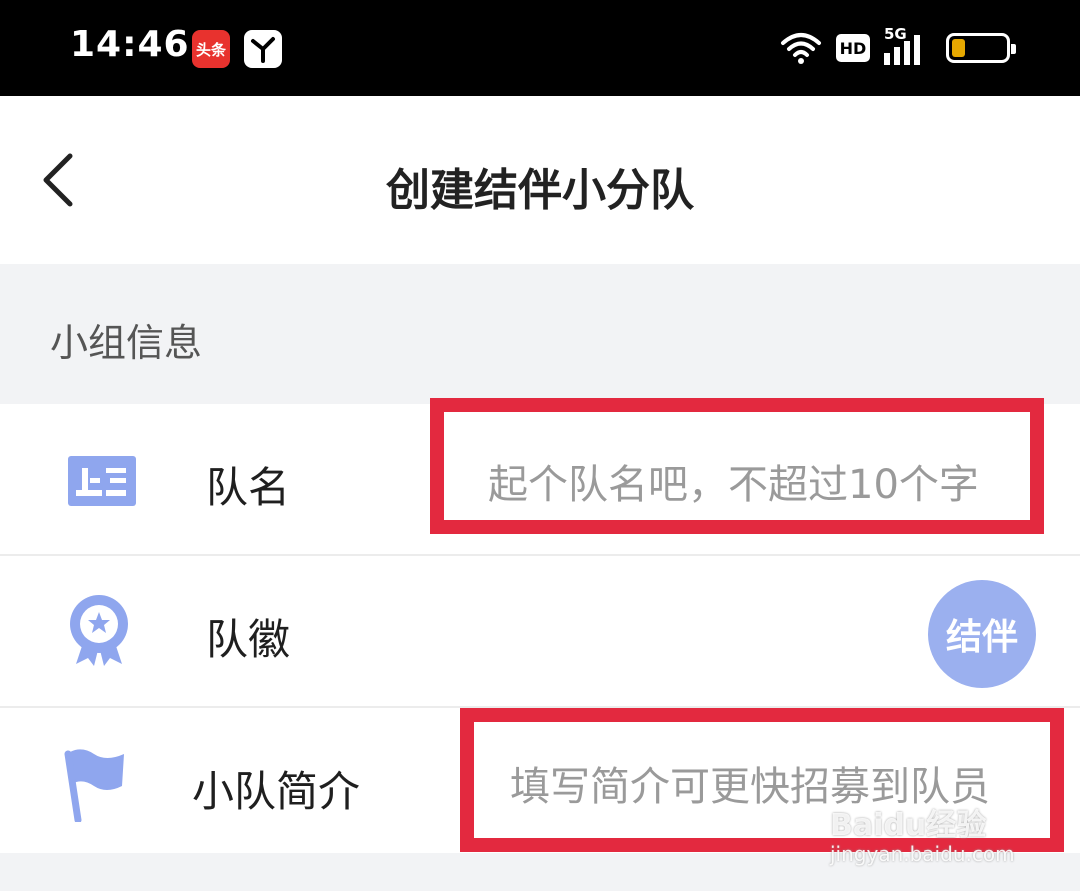  Describe the element at coordinates (958, 48) in the screenshot. I see `battery-level` at that location.